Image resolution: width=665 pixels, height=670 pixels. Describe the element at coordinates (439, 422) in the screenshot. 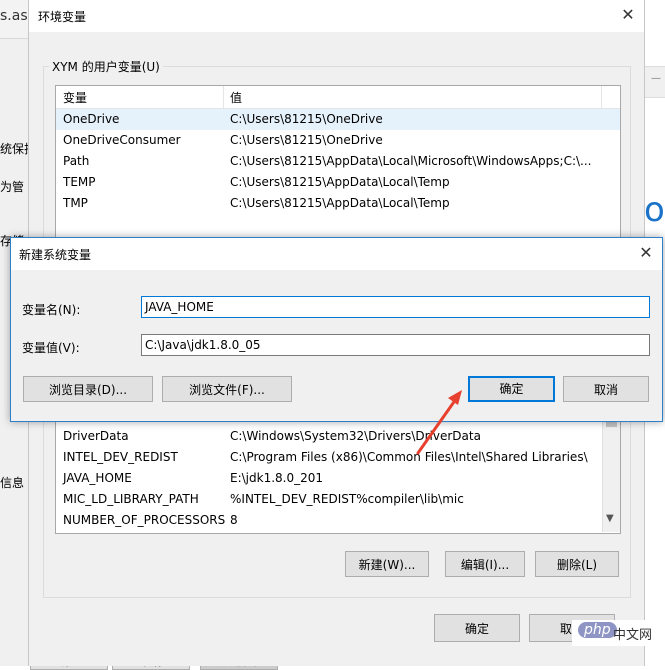

I see `annotation-arrow-icon` at that location.